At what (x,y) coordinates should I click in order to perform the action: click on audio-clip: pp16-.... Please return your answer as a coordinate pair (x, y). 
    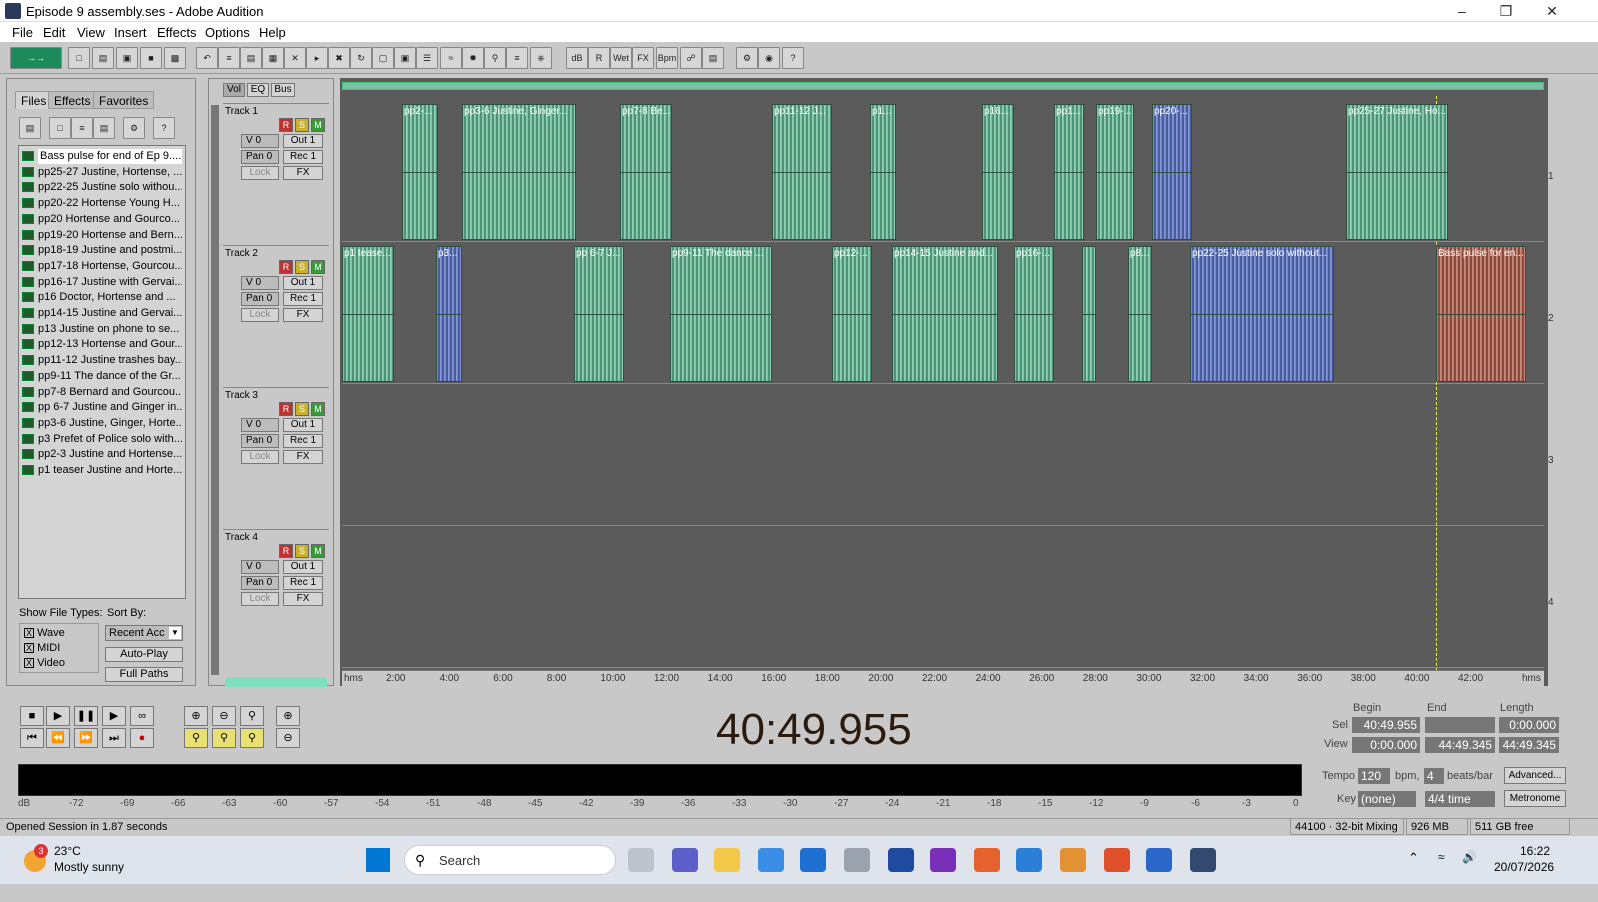
    Looking at the image, I should click on (1034, 314).